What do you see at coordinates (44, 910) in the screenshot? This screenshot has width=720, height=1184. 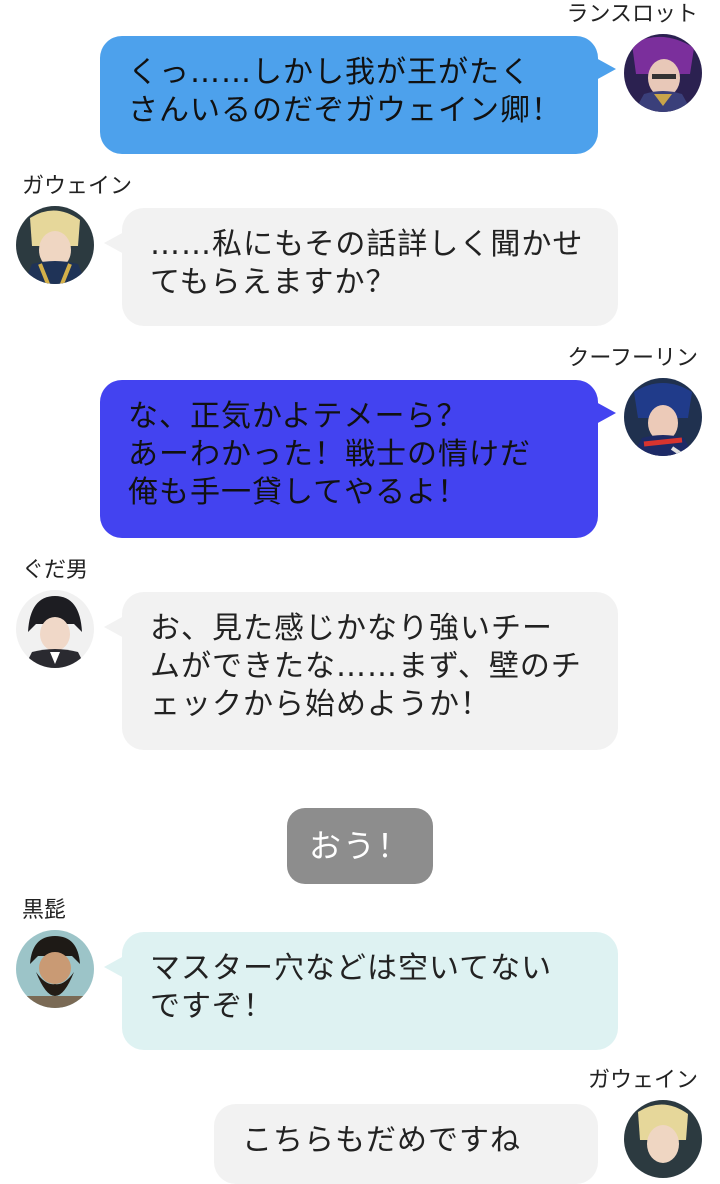 I see `sender-name-blackbeard: 黒髭` at bounding box center [44, 910].